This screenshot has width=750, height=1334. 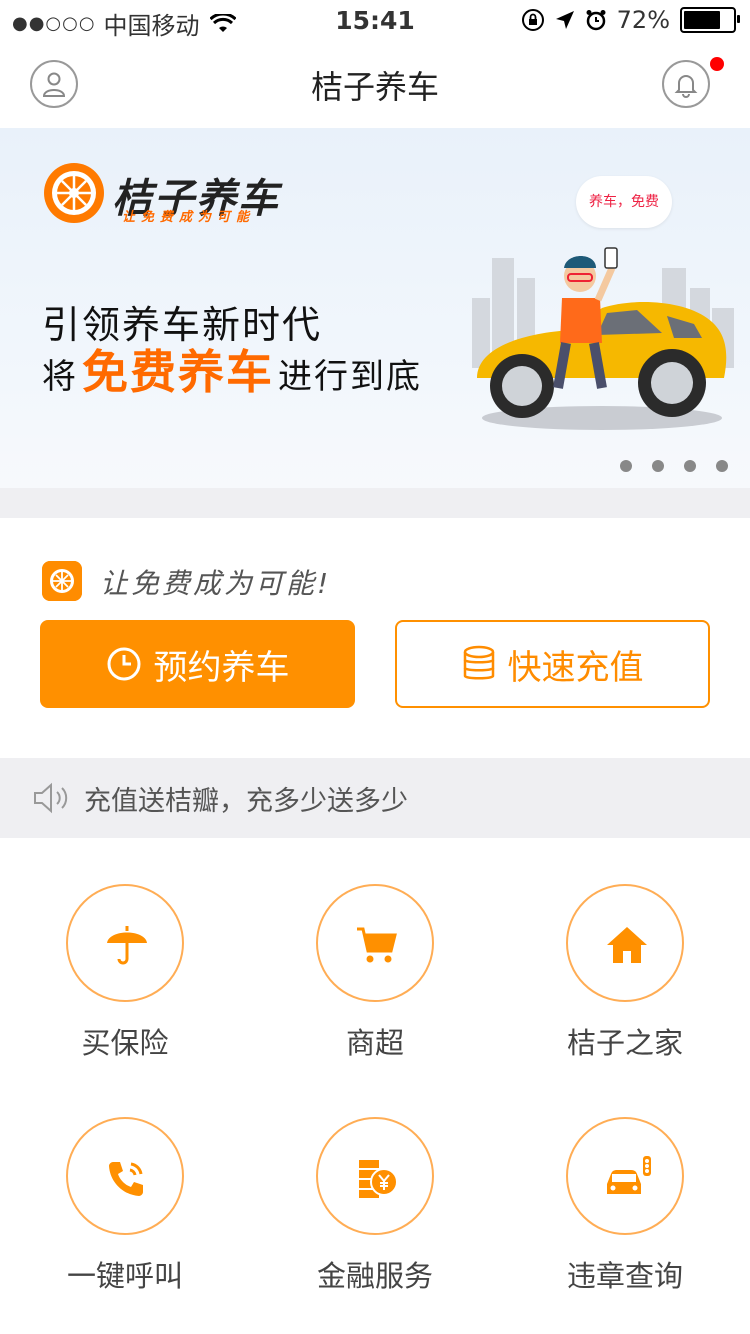 I want to click on umbrella-icon, so click(x=127, y=945).